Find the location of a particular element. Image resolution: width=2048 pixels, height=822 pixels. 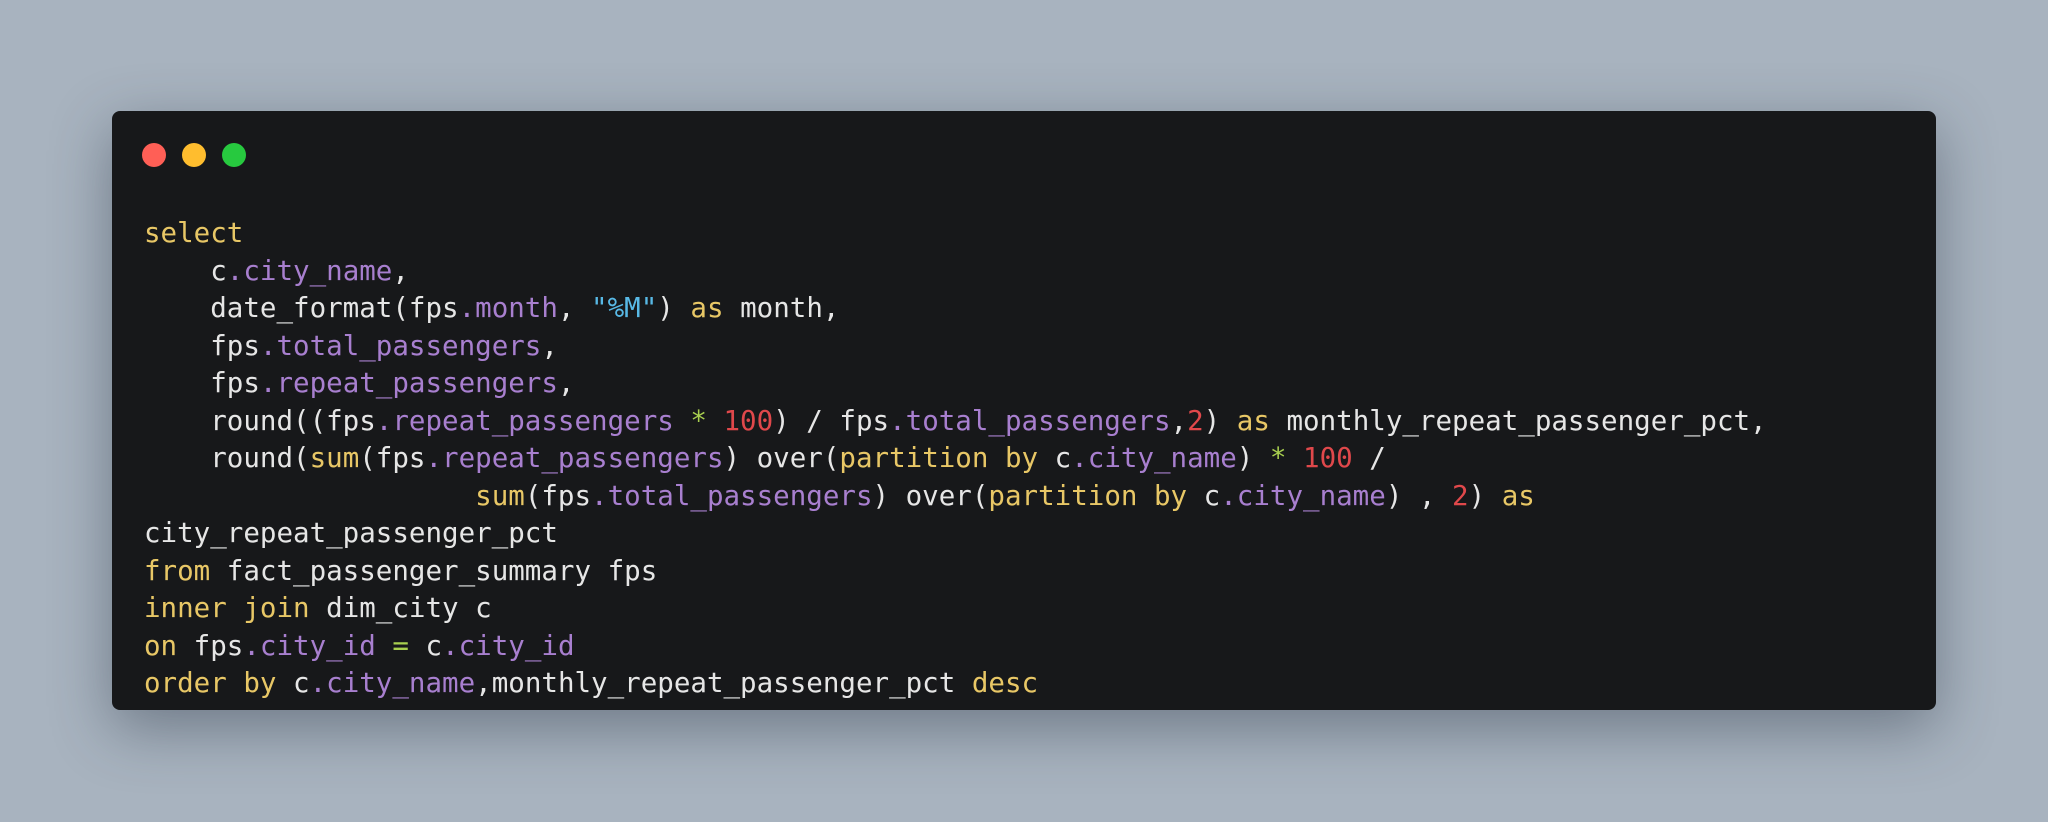

code-line: fps.total_passengers, is located at coordinates (955, 347).